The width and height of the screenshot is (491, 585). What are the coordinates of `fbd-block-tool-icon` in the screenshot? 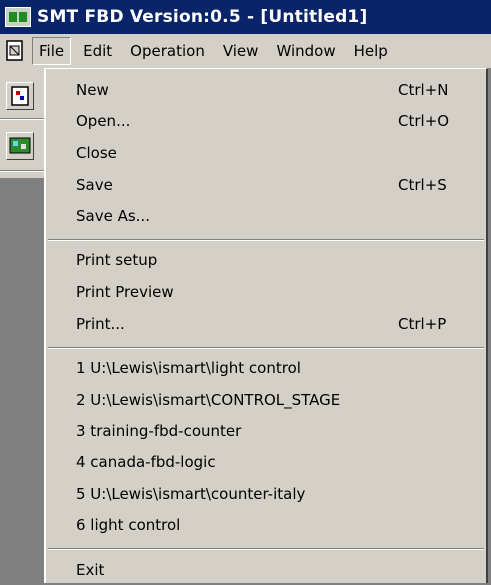 It's located at (20, 96).